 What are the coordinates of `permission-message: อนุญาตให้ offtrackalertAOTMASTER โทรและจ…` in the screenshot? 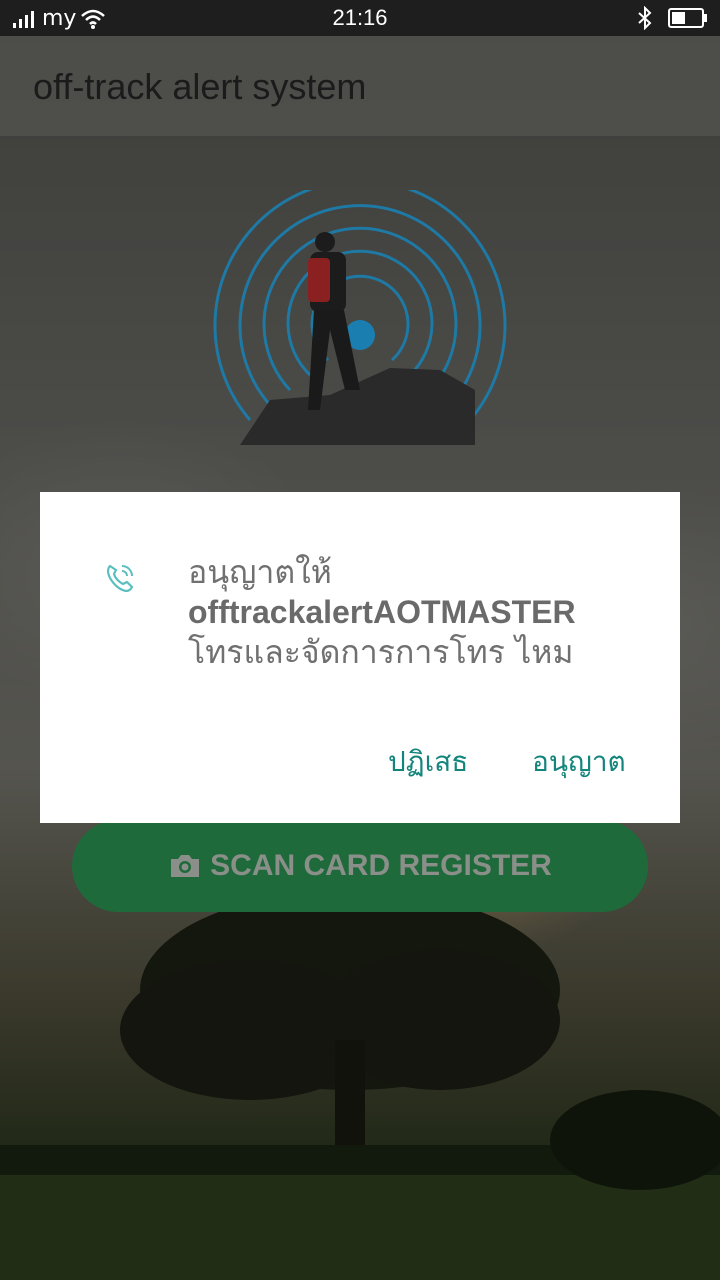 It's located at (423, 612).